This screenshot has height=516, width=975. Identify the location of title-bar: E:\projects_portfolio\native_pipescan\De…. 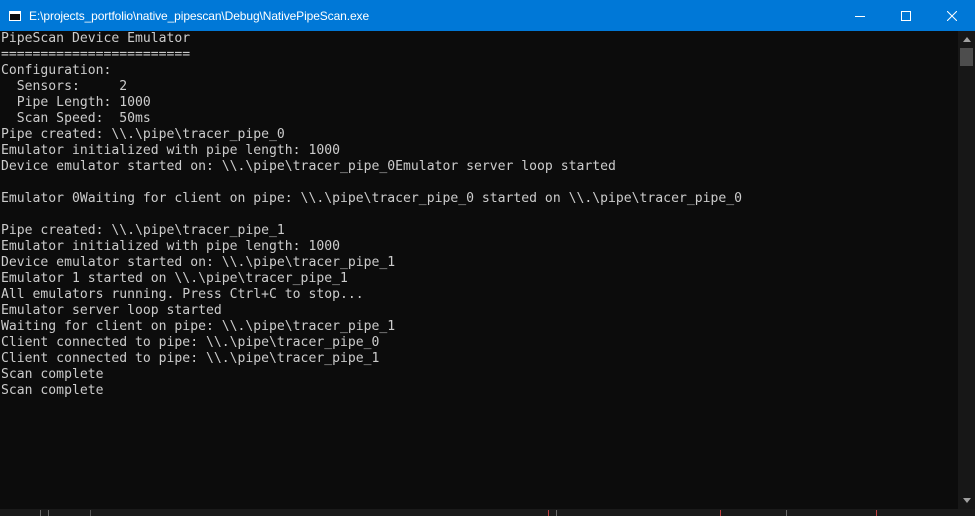
(487, 15).